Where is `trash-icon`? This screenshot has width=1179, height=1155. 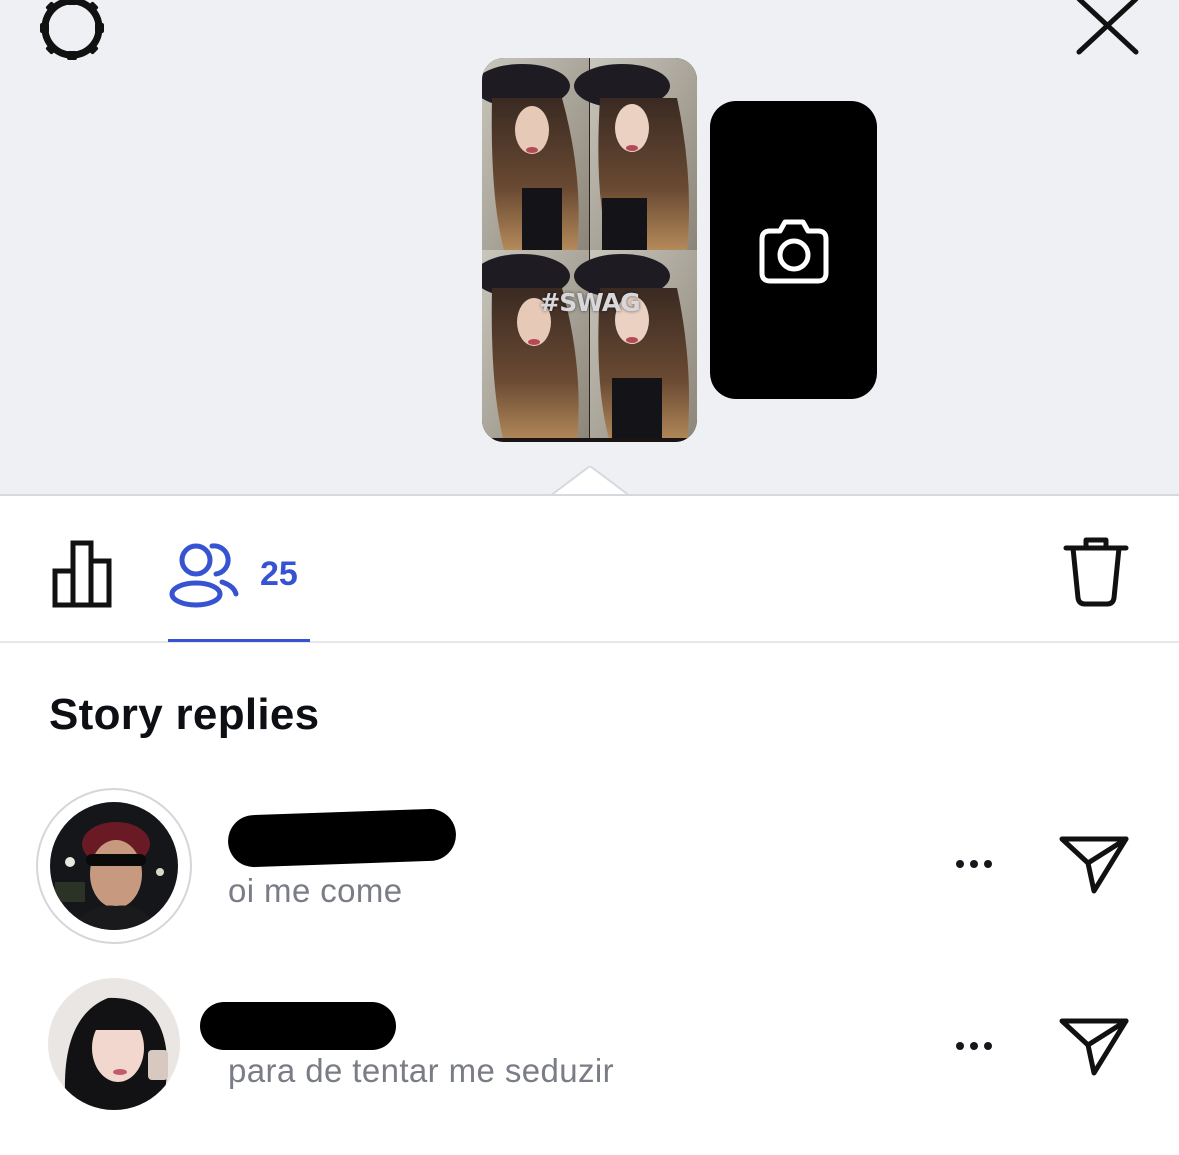 trash-icon is located at coordinates (1096, 572).